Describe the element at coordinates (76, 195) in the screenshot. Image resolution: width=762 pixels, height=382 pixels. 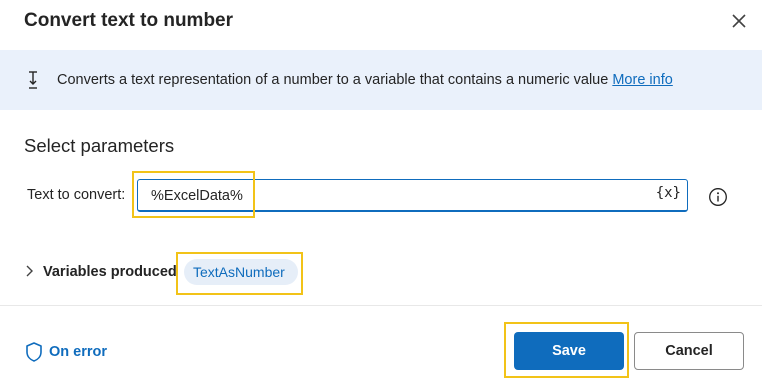
I see `text-to-convert-label: Text to convert:` at that location.